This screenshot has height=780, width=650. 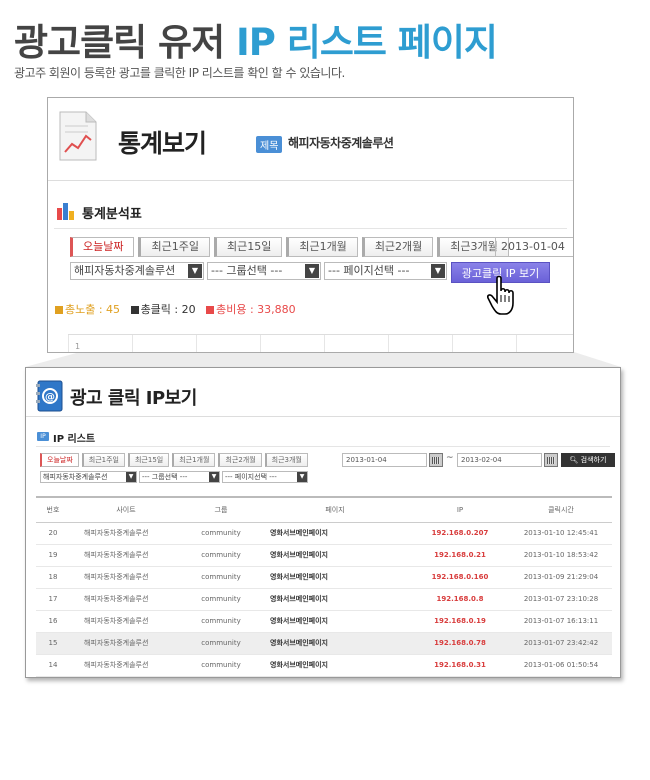 What do you see at coordinates (460, 533) in the screenshot?
I see `cell-ip: 192.168.0.207` at bounding box center [460, 533].